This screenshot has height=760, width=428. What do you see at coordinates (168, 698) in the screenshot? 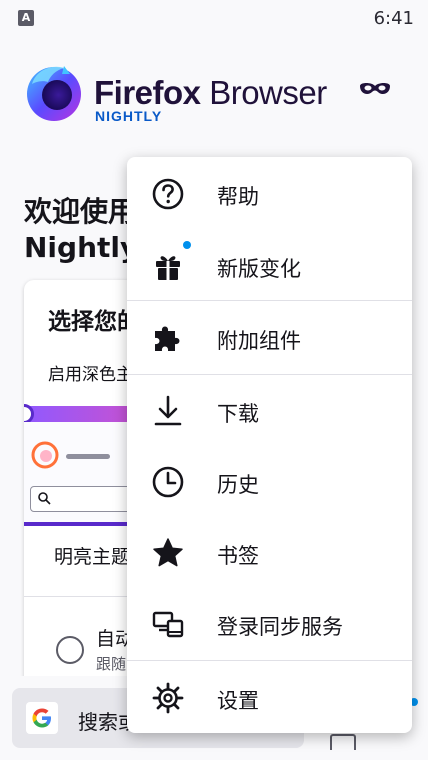
I see `gear-icon` at bounding box center [168, 698].